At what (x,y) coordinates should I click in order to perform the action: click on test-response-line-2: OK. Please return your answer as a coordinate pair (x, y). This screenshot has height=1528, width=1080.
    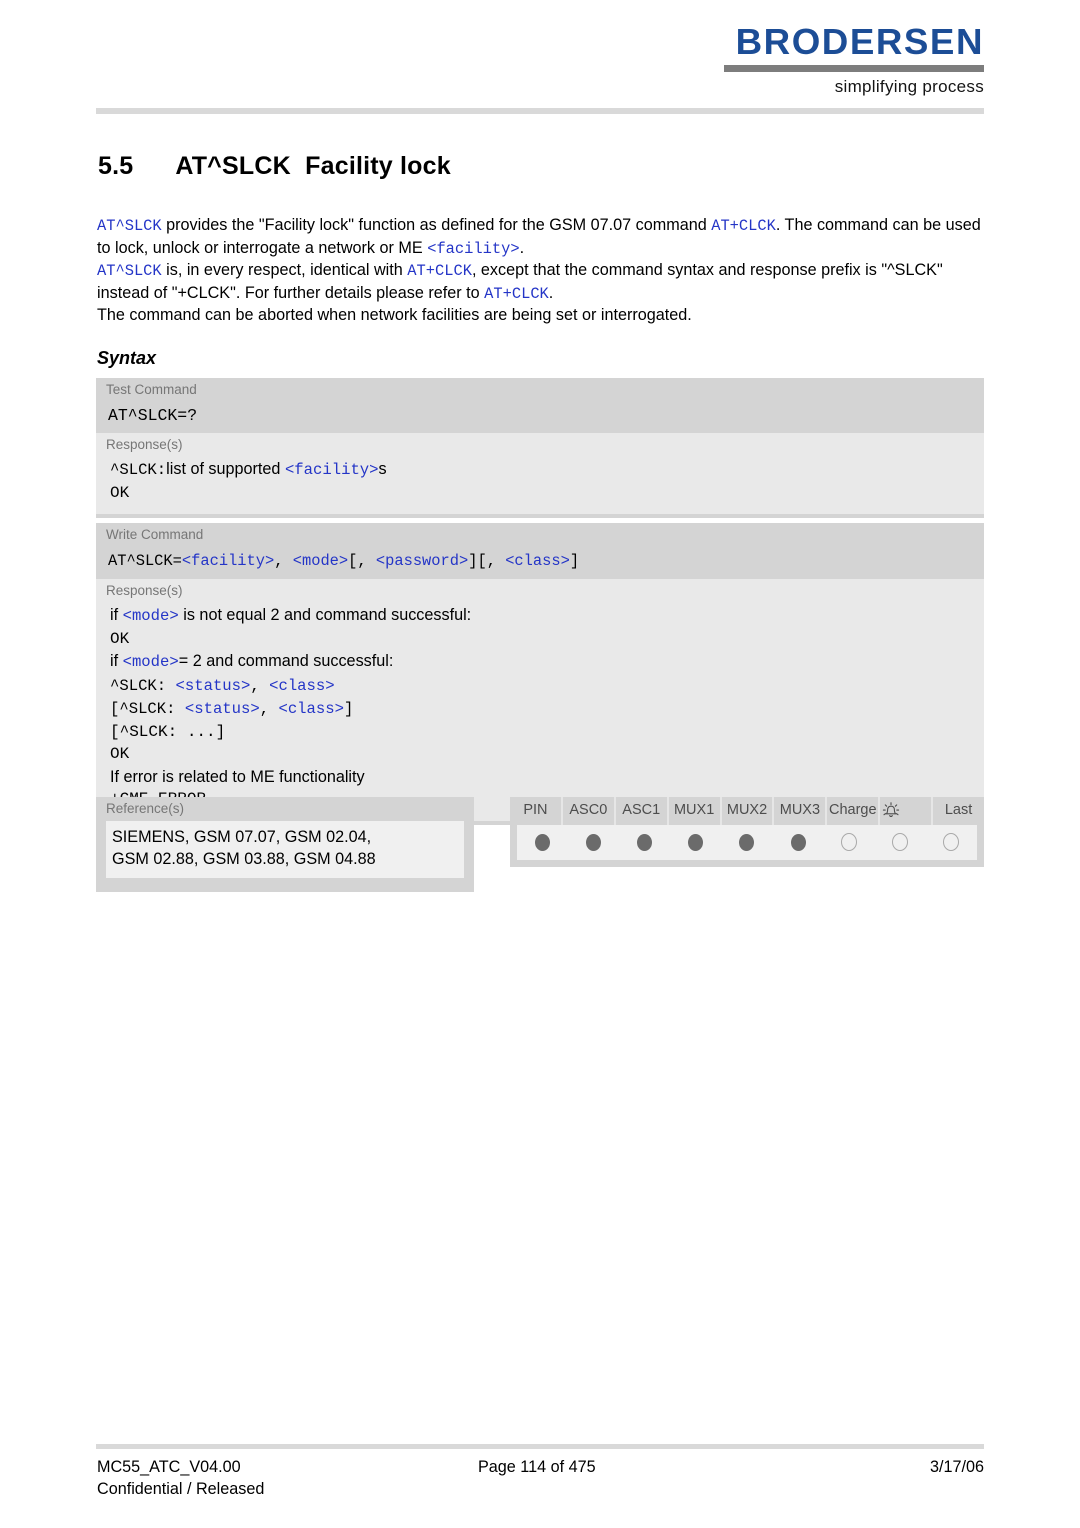
    Looking at the image, I should click on (120, 492).